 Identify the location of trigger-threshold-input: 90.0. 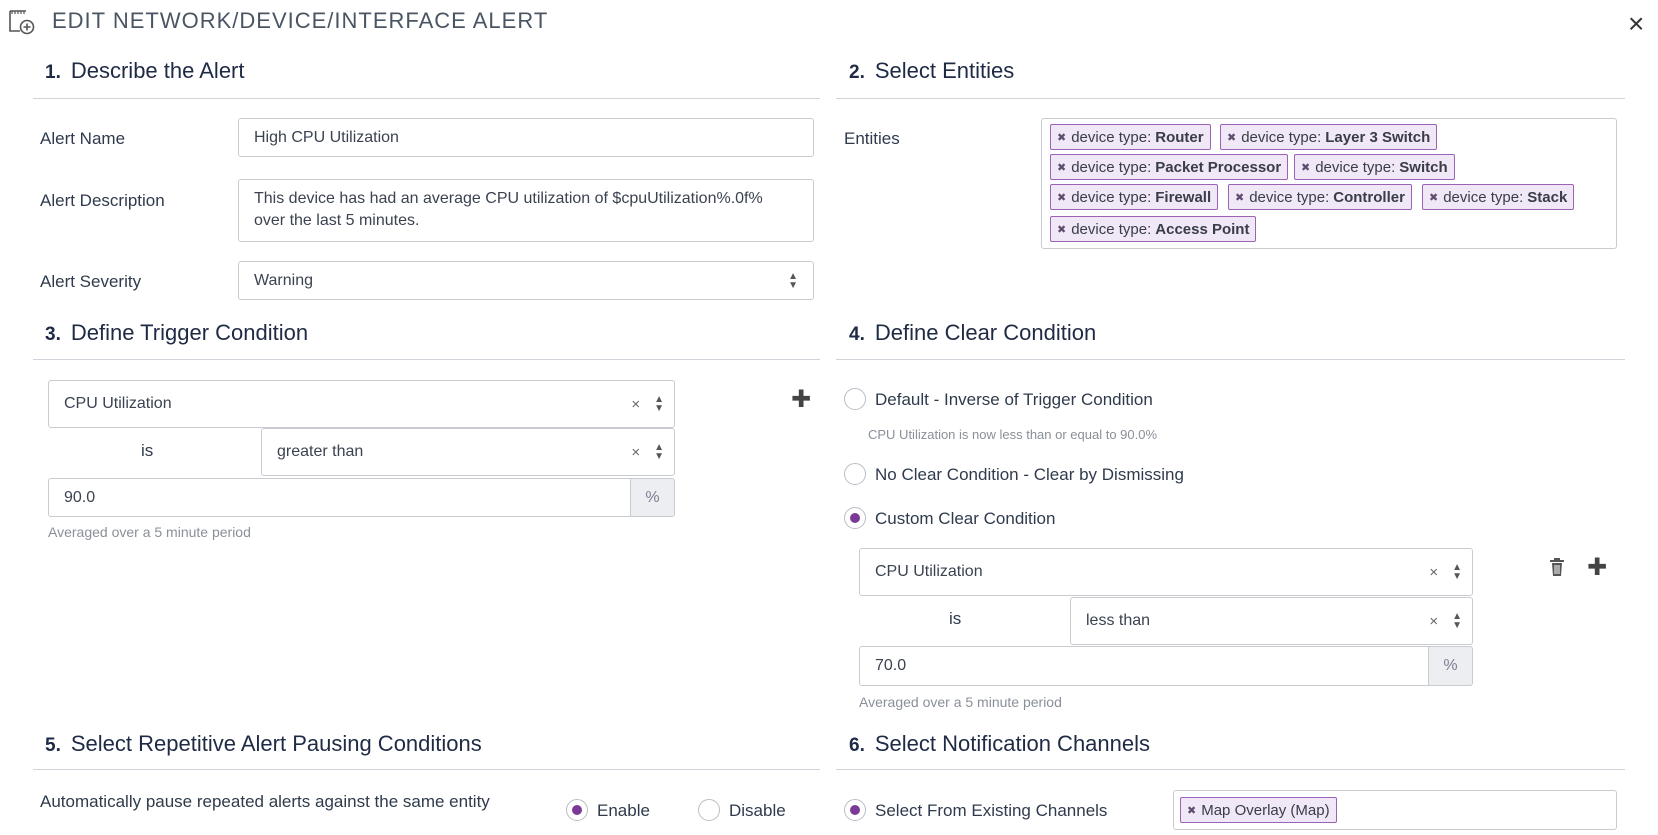
(339, 497).